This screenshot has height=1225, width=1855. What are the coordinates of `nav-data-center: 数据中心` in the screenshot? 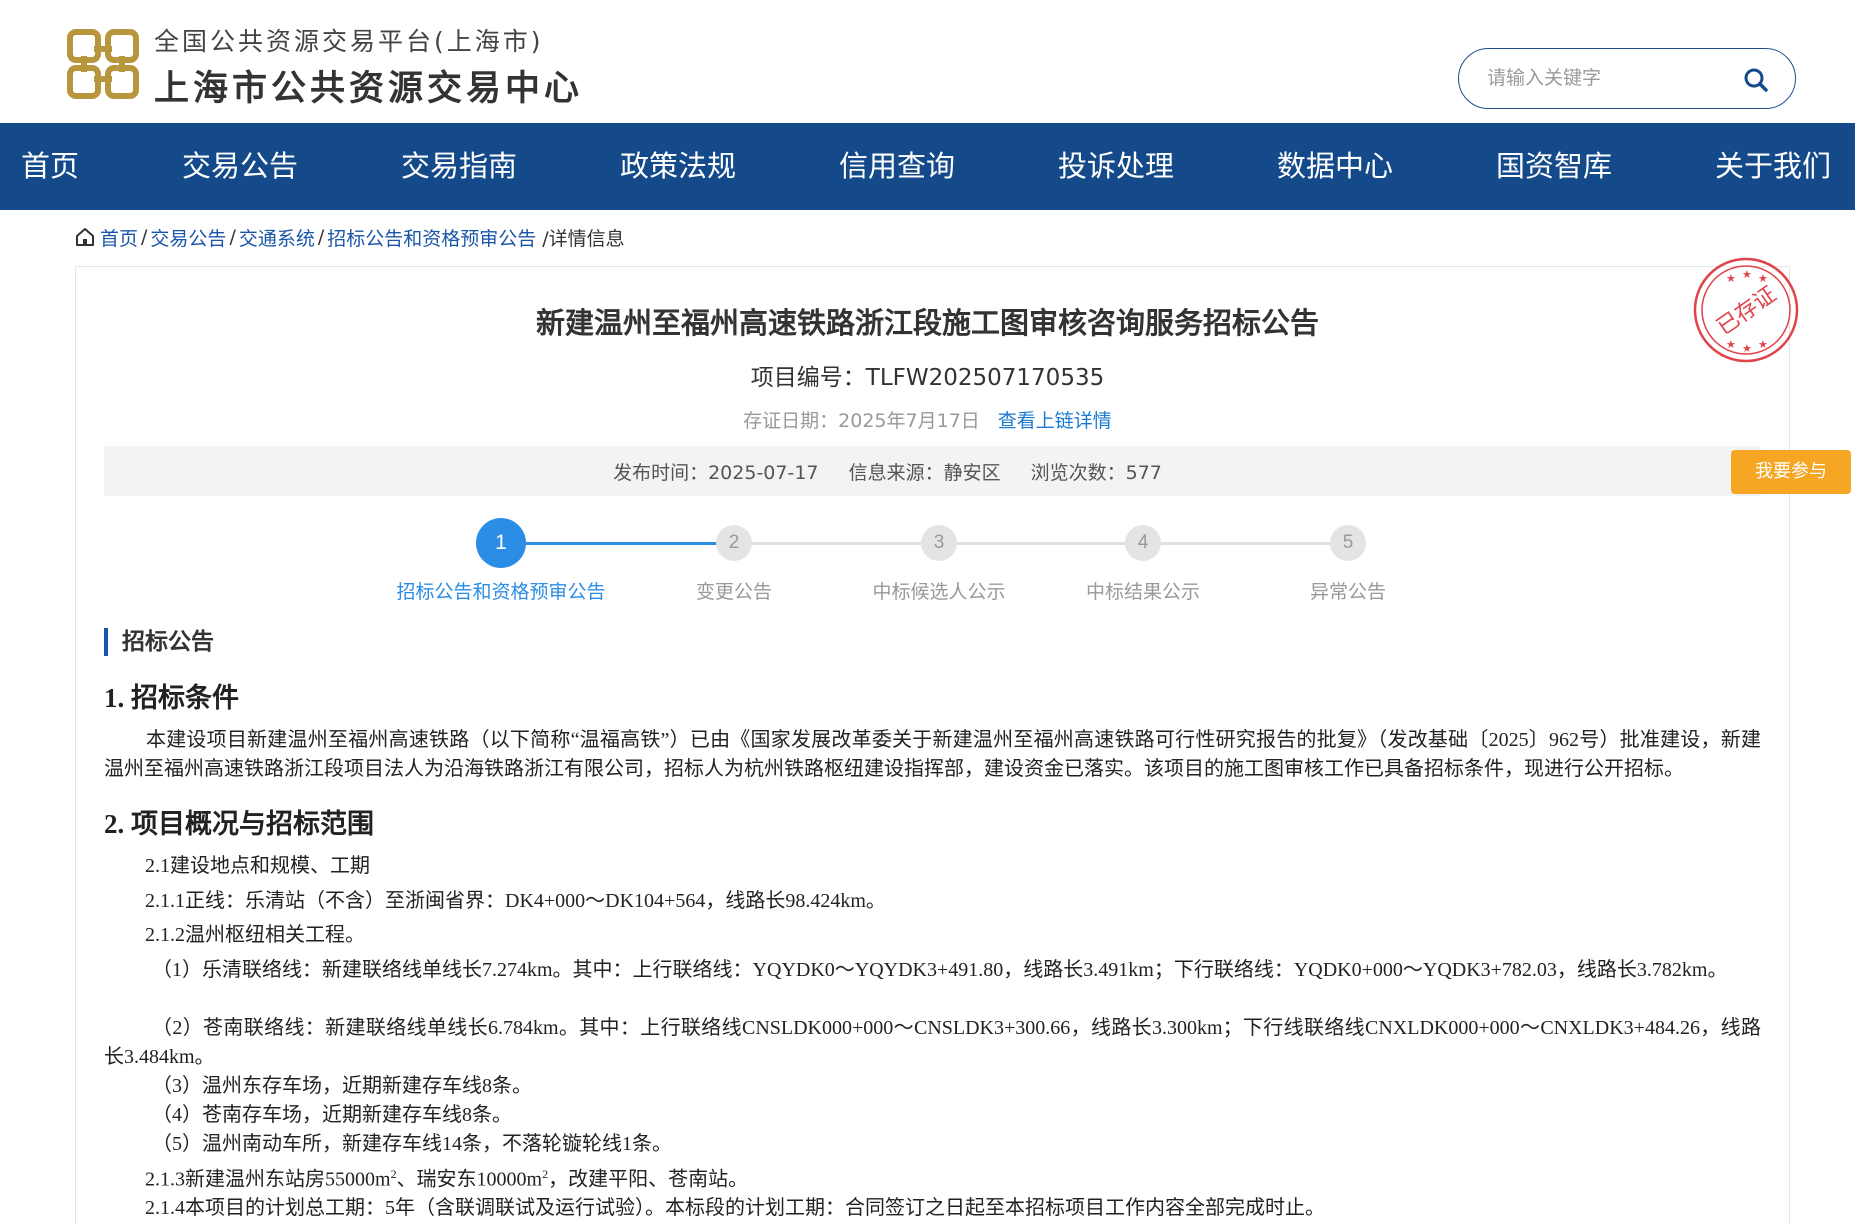 It's located at (1335, 166).